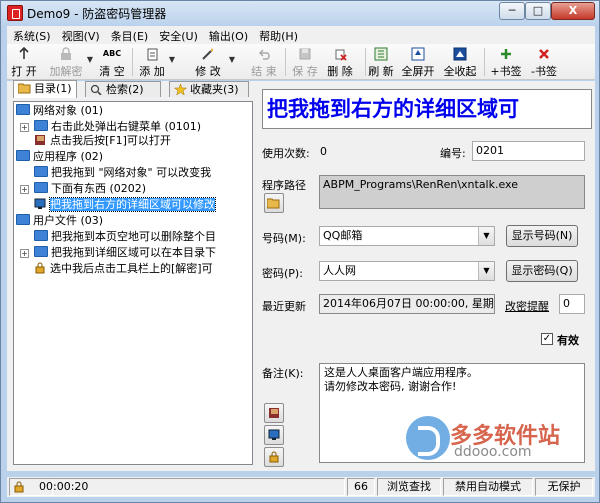  I want to click on full-screen-button: 全屏开, so click(418, 62).